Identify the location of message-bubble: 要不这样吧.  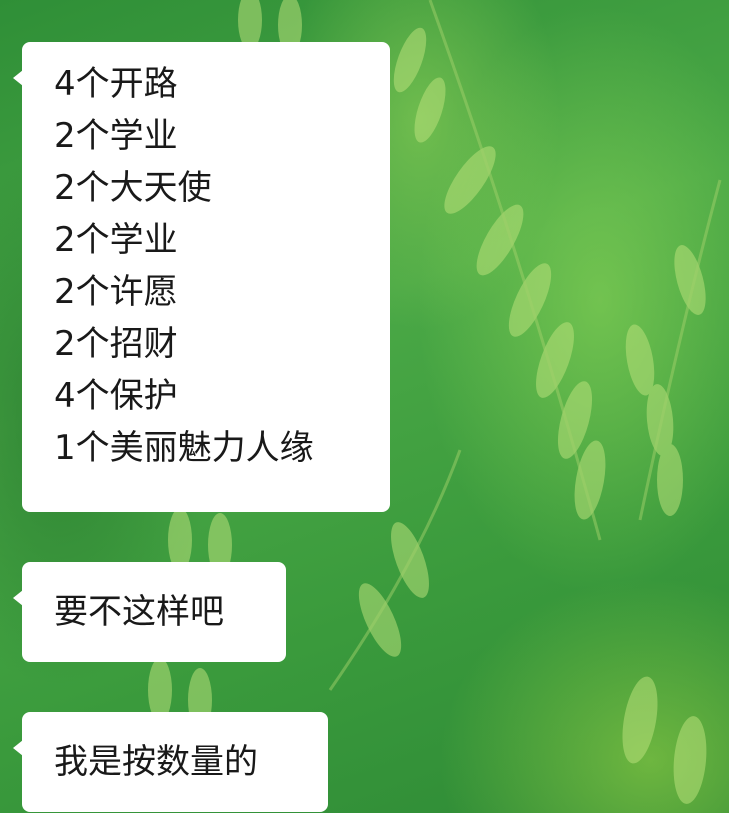
(149, 612).